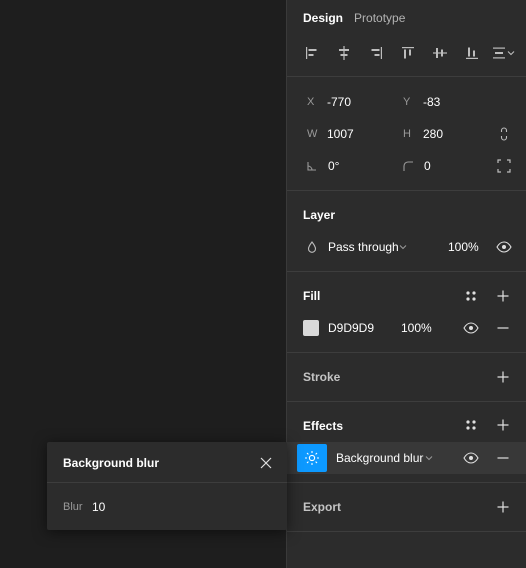 Image resolution: width=526 pixels, height=568 pixels. I want to click on popover-divider, so click(167, 482).